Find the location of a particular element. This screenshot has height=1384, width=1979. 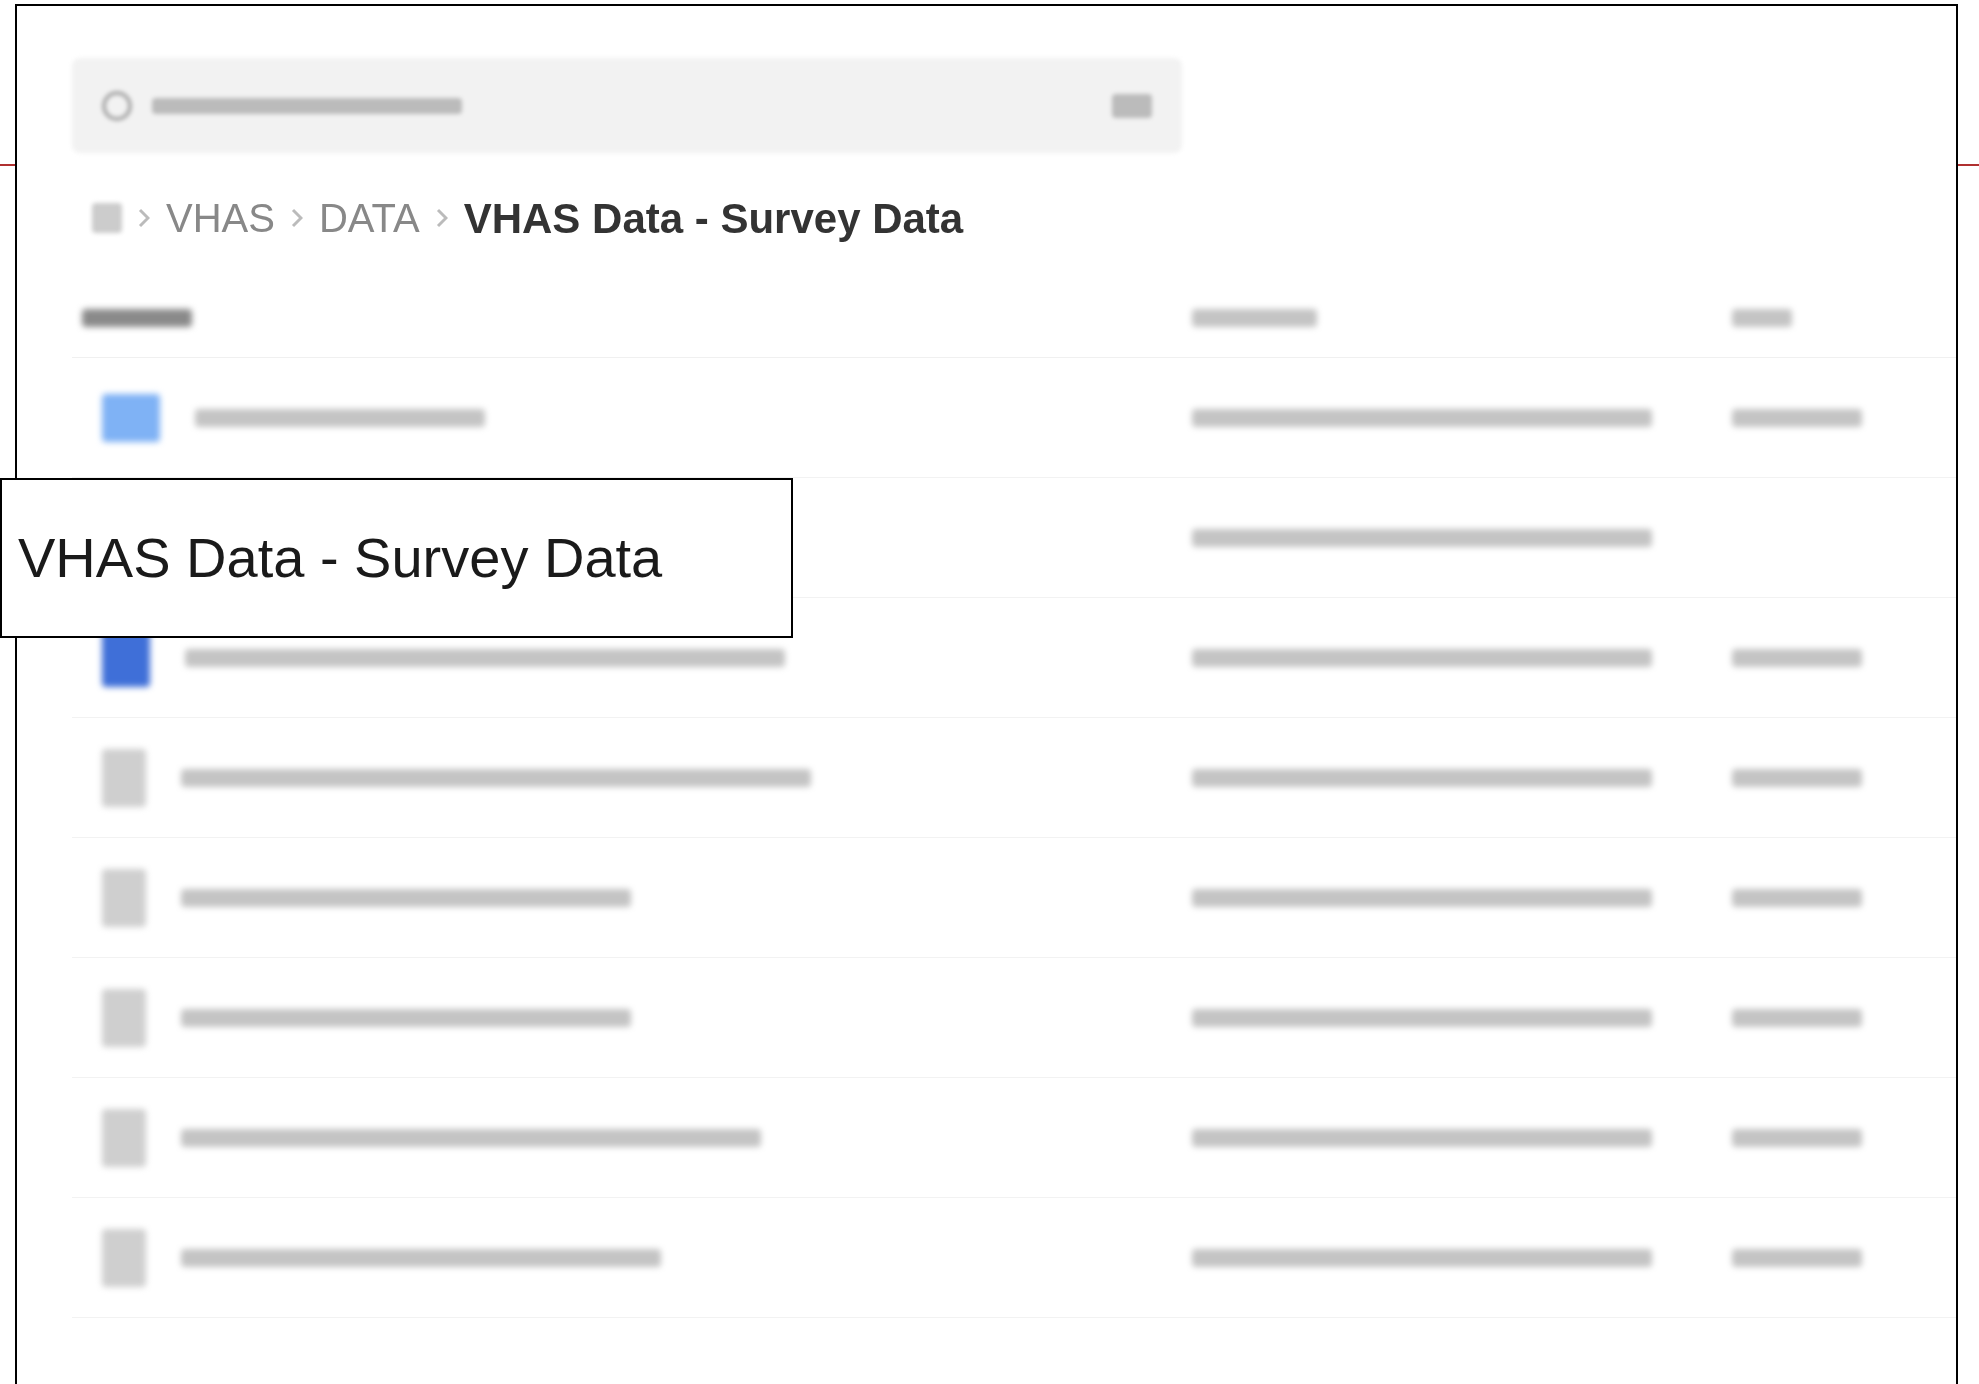

callout-title: VHAS Data - Survey Data is located at coordinates (340, 558).